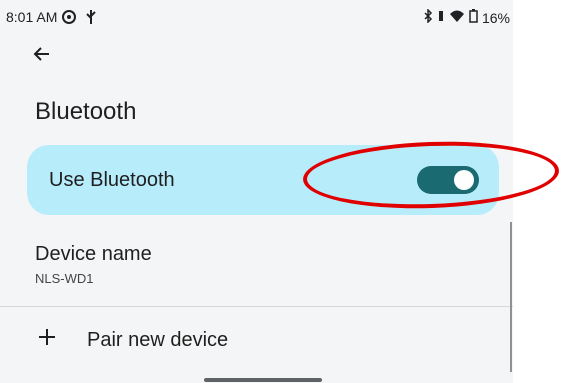 The height and width of the screenshot is (383, 565). What do you see at coordinates (464, 180) in the screenshot?
I see `switch-thumb` at bounding box center [464, 180].